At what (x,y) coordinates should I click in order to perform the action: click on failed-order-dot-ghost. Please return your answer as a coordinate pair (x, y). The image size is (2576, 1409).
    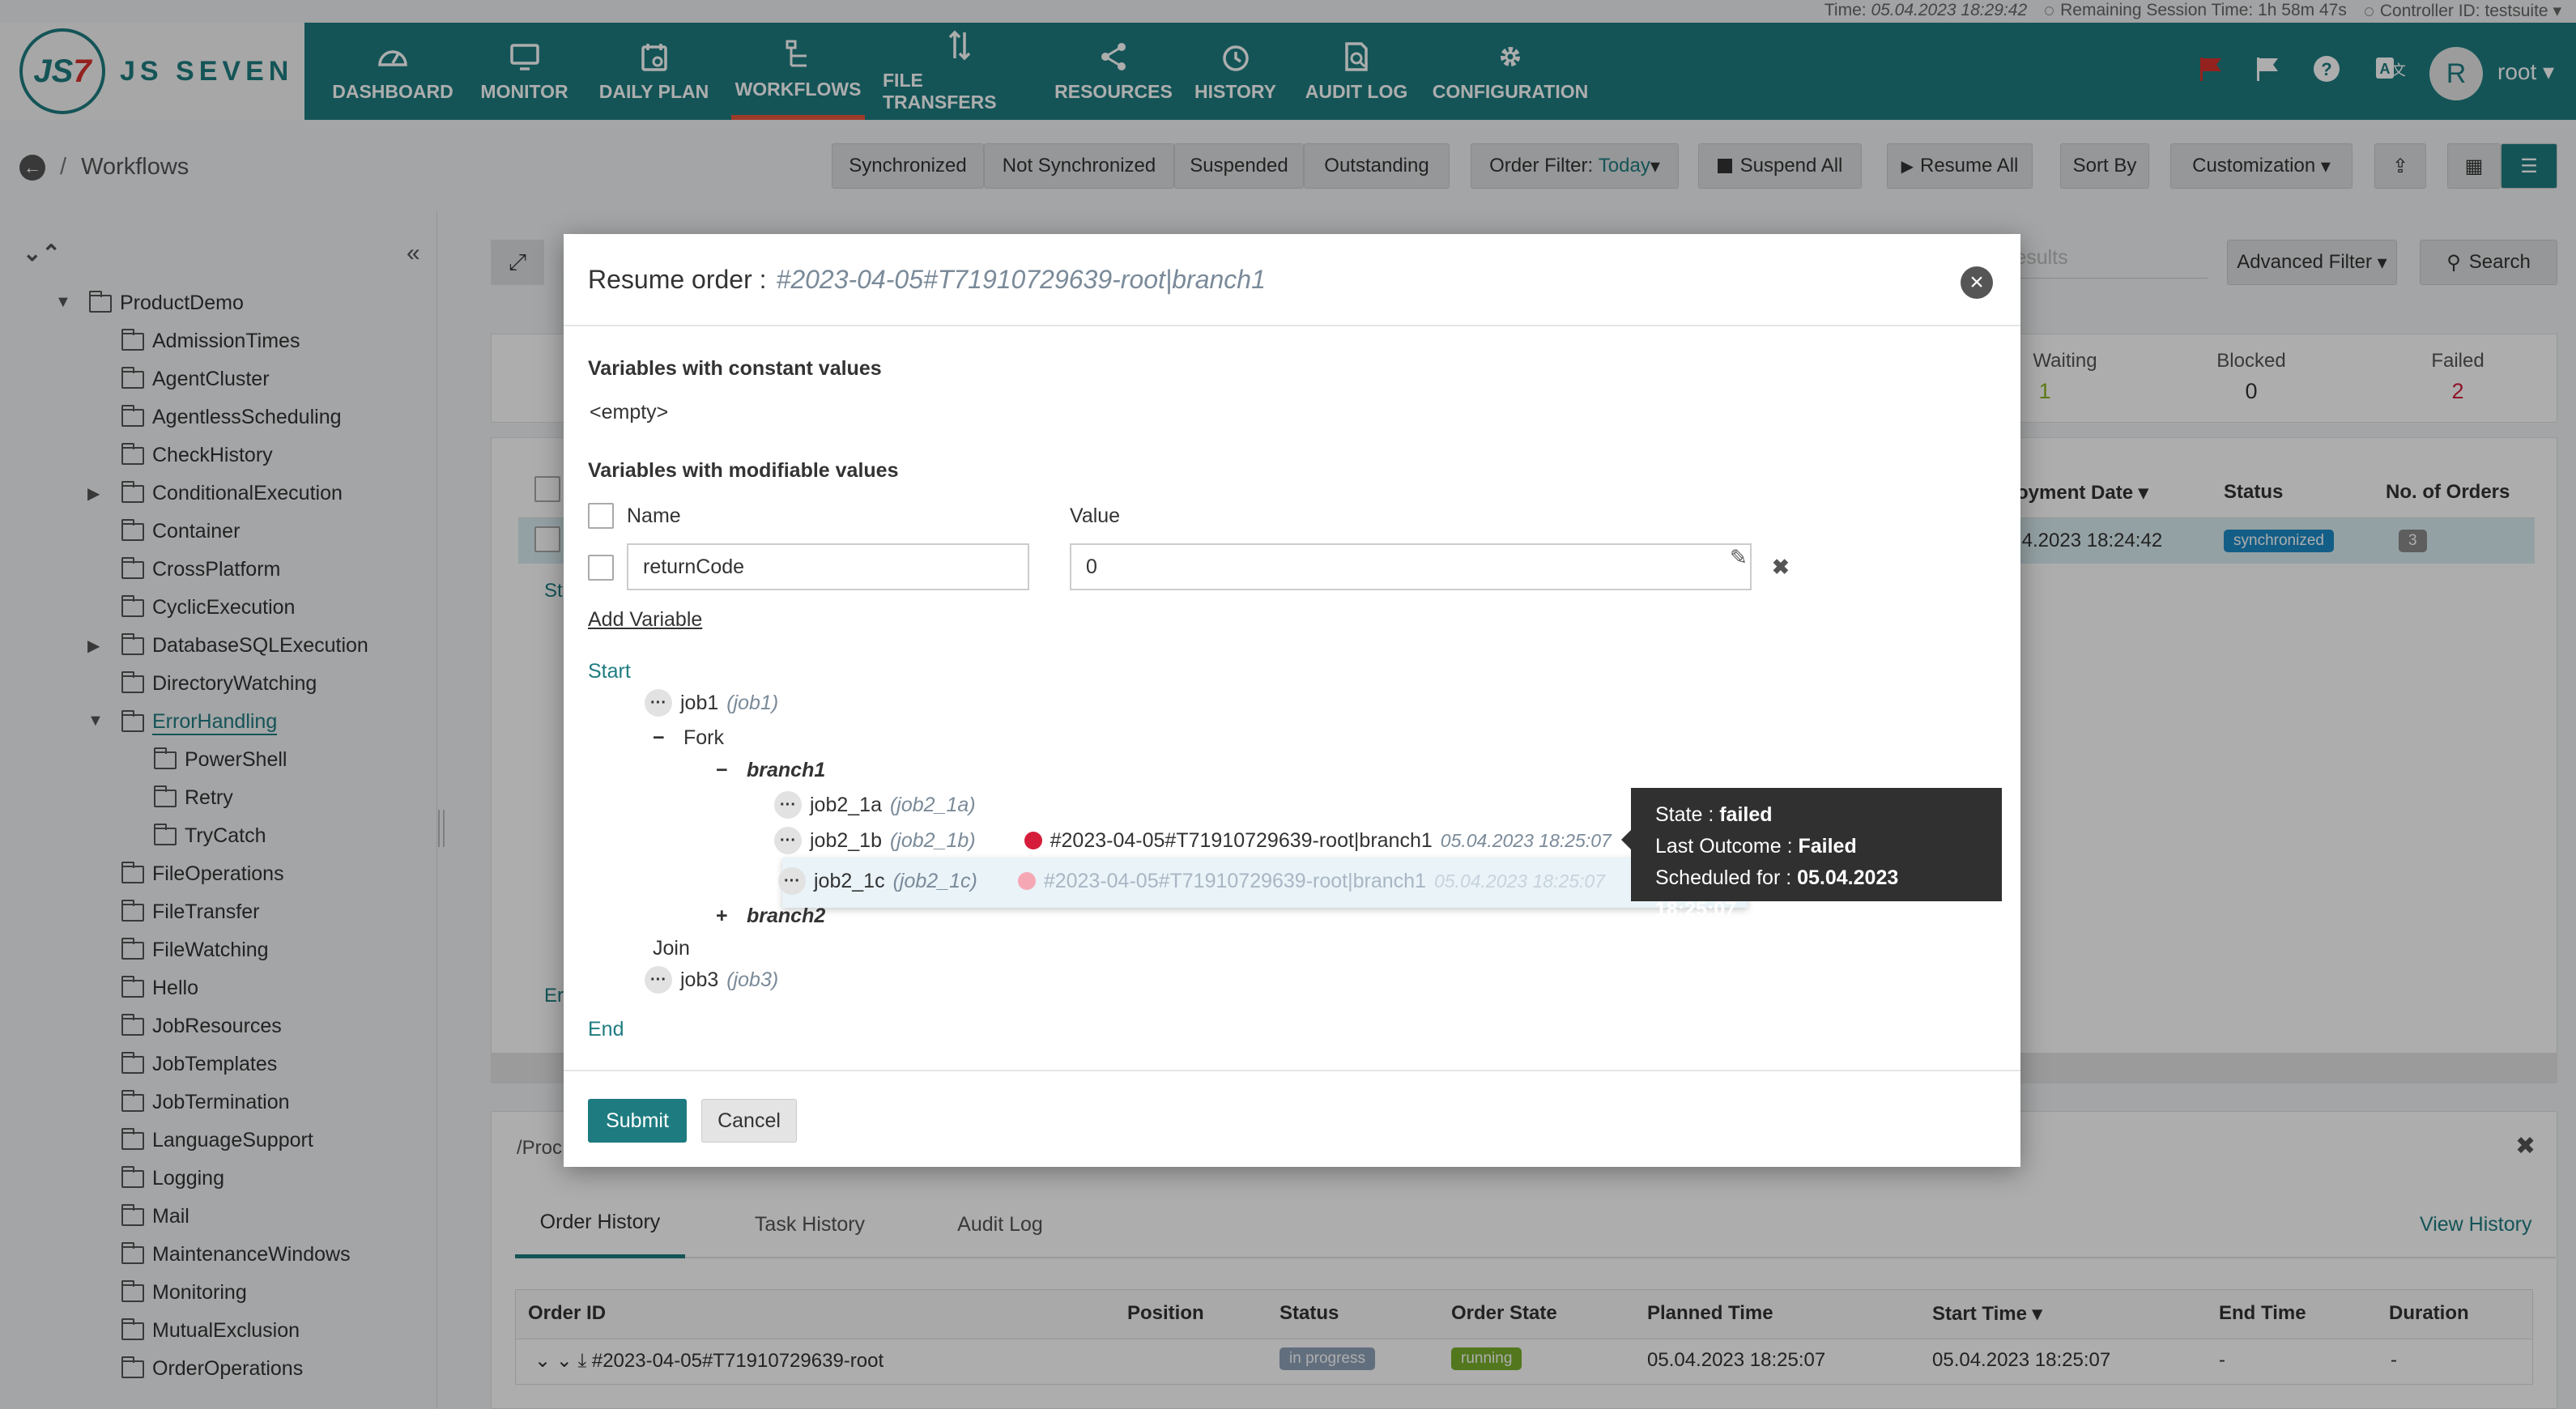
    Looking at the image, I should click on (1026, 881).